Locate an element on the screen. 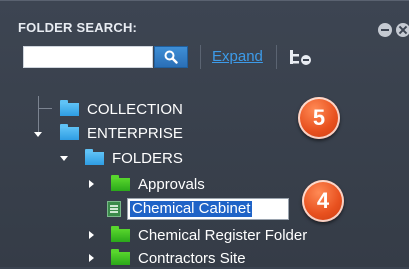  tree-item-label: FOLDERS is located at coordinates (147, 158).